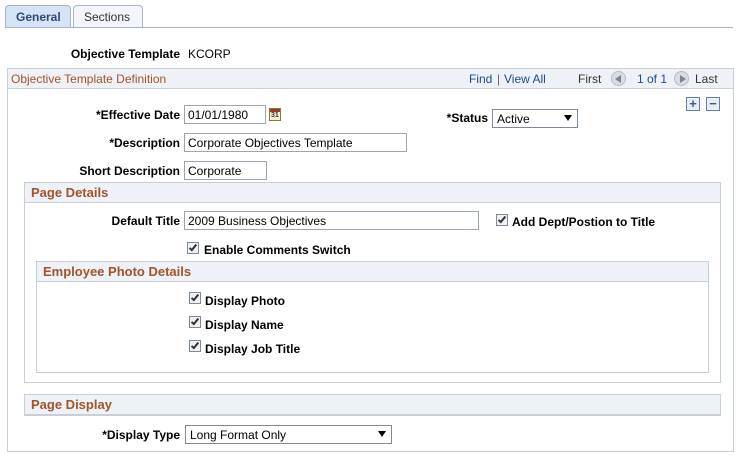  I want to click on calendar-icon: 31, so click(275, 114).